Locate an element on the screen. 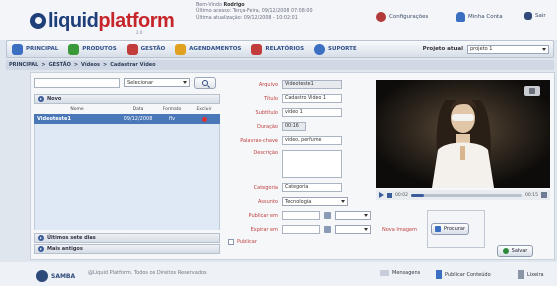  nav-gestao: Gestão is located at coordinates (146, 49).